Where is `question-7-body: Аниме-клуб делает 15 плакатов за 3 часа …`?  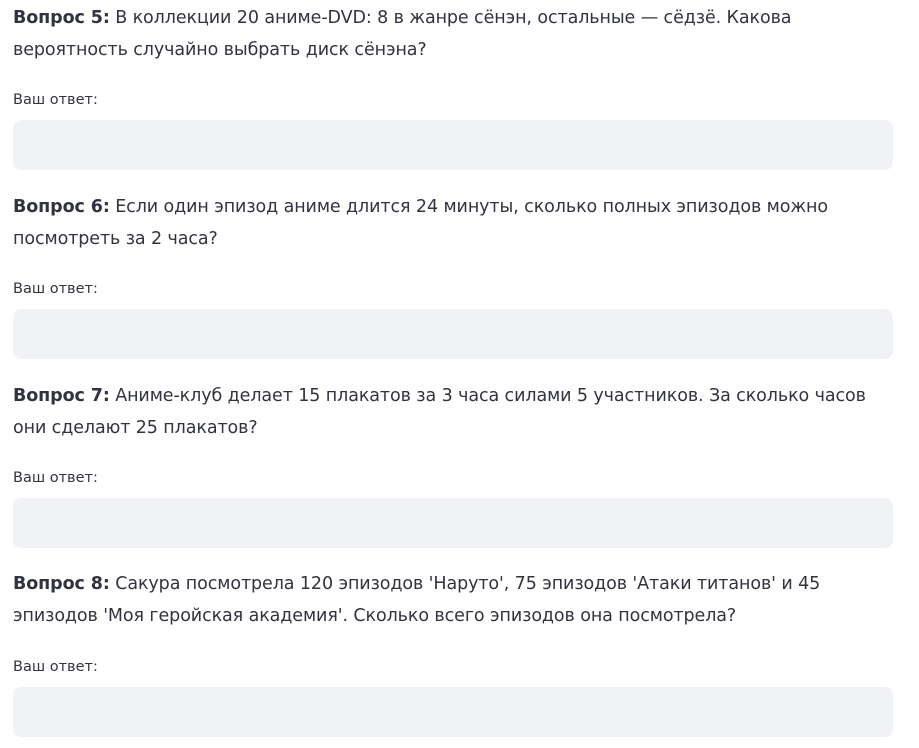
question-7-body: Аниме-клуб делает 15 плакатов за 3 часа … is located at coordinates (439, 412).